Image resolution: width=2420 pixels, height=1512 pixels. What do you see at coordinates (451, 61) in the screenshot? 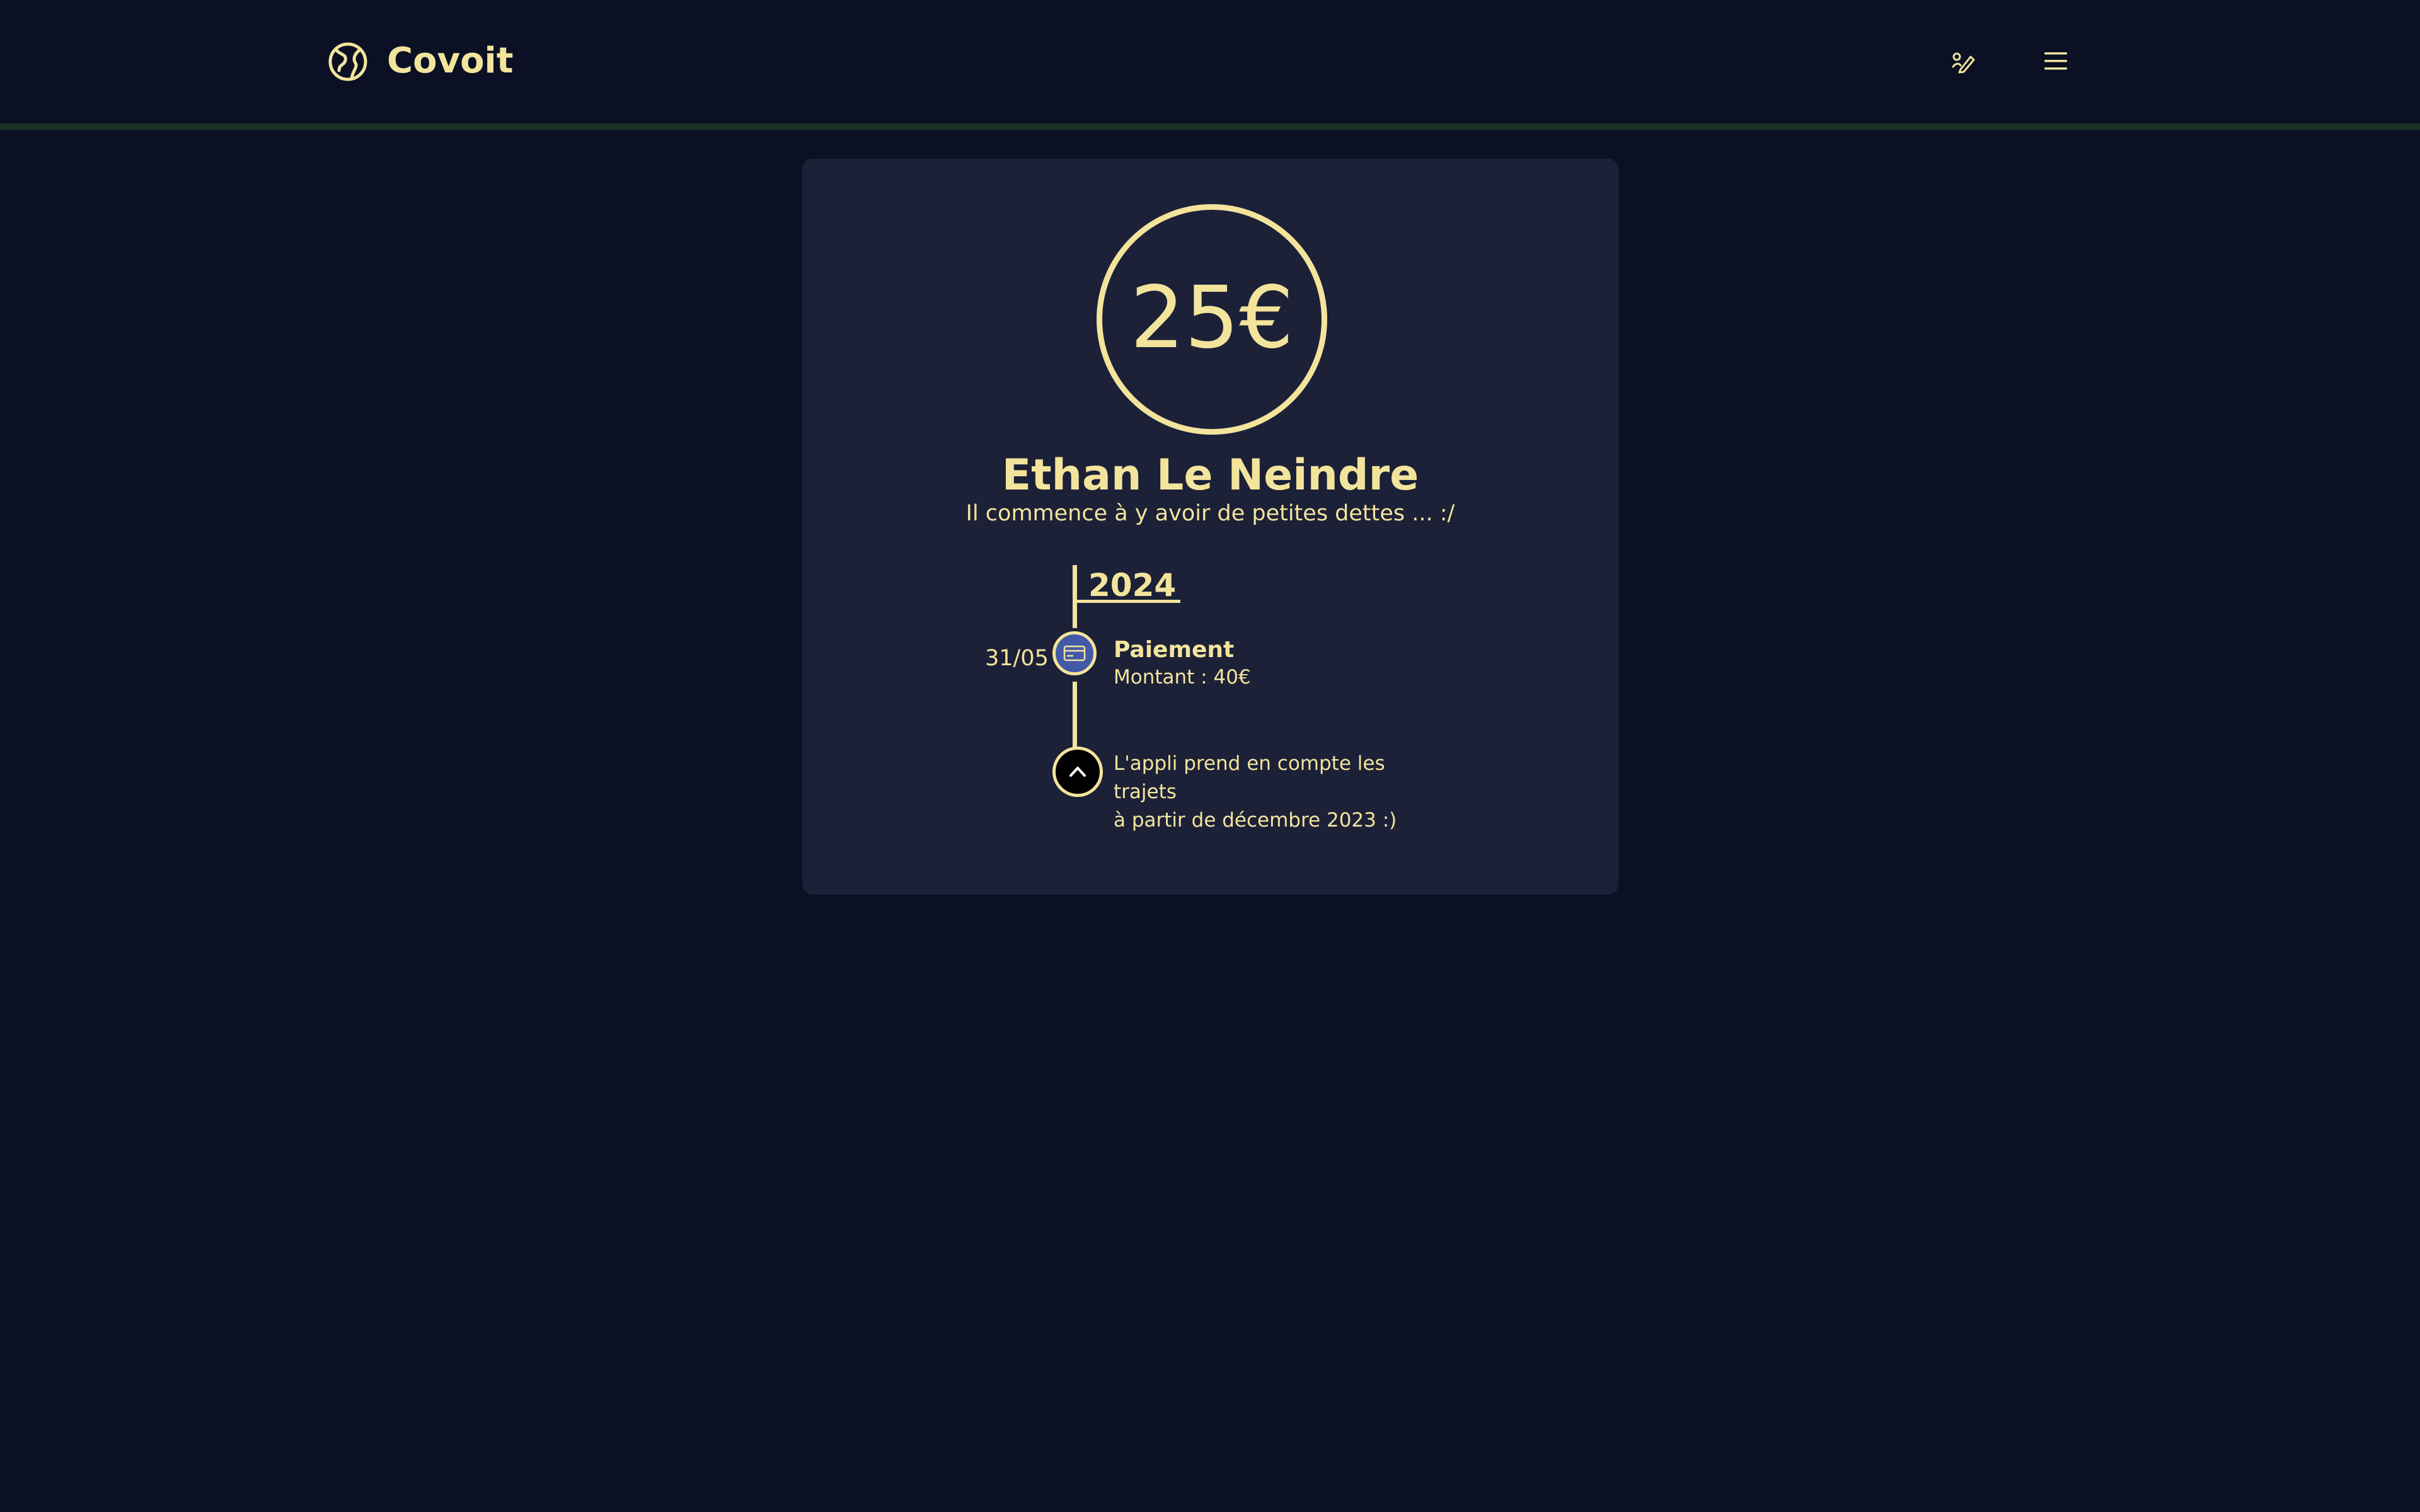
I see `brand-name: Covoit` at bounding box center [451, 61].